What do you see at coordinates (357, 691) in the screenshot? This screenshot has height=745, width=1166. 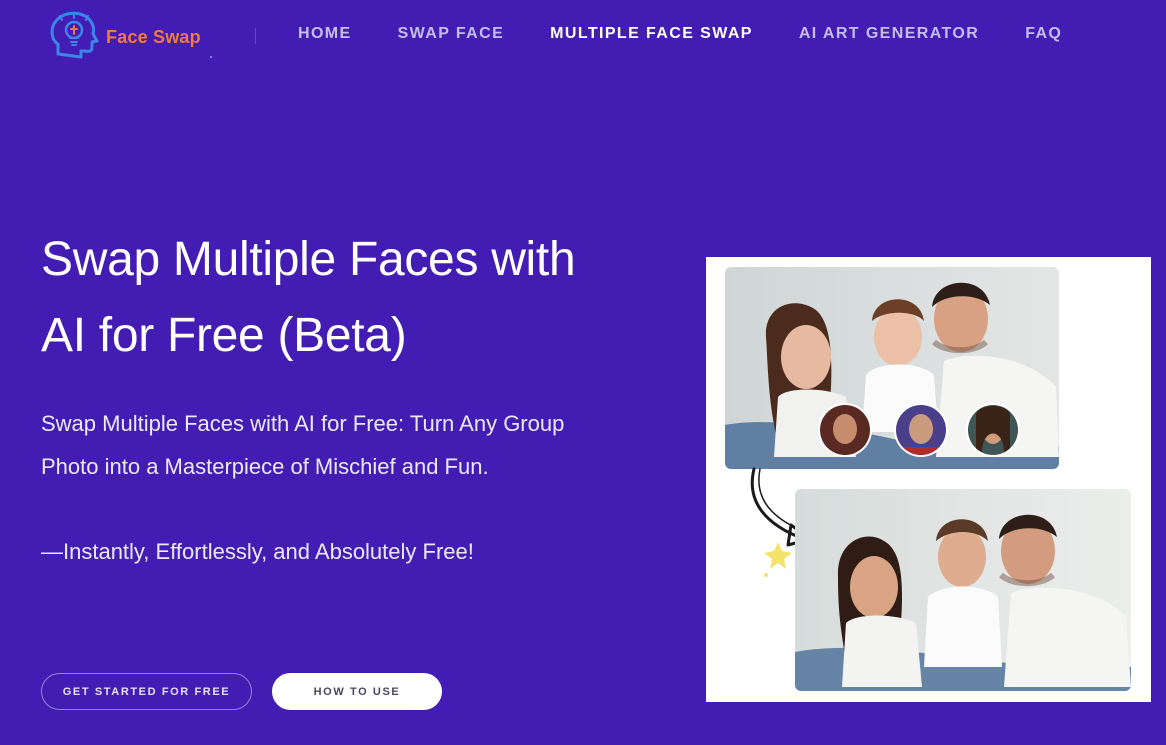 I see `how-to-use-button: HOW TO USE` at bounding box center [357, 691].